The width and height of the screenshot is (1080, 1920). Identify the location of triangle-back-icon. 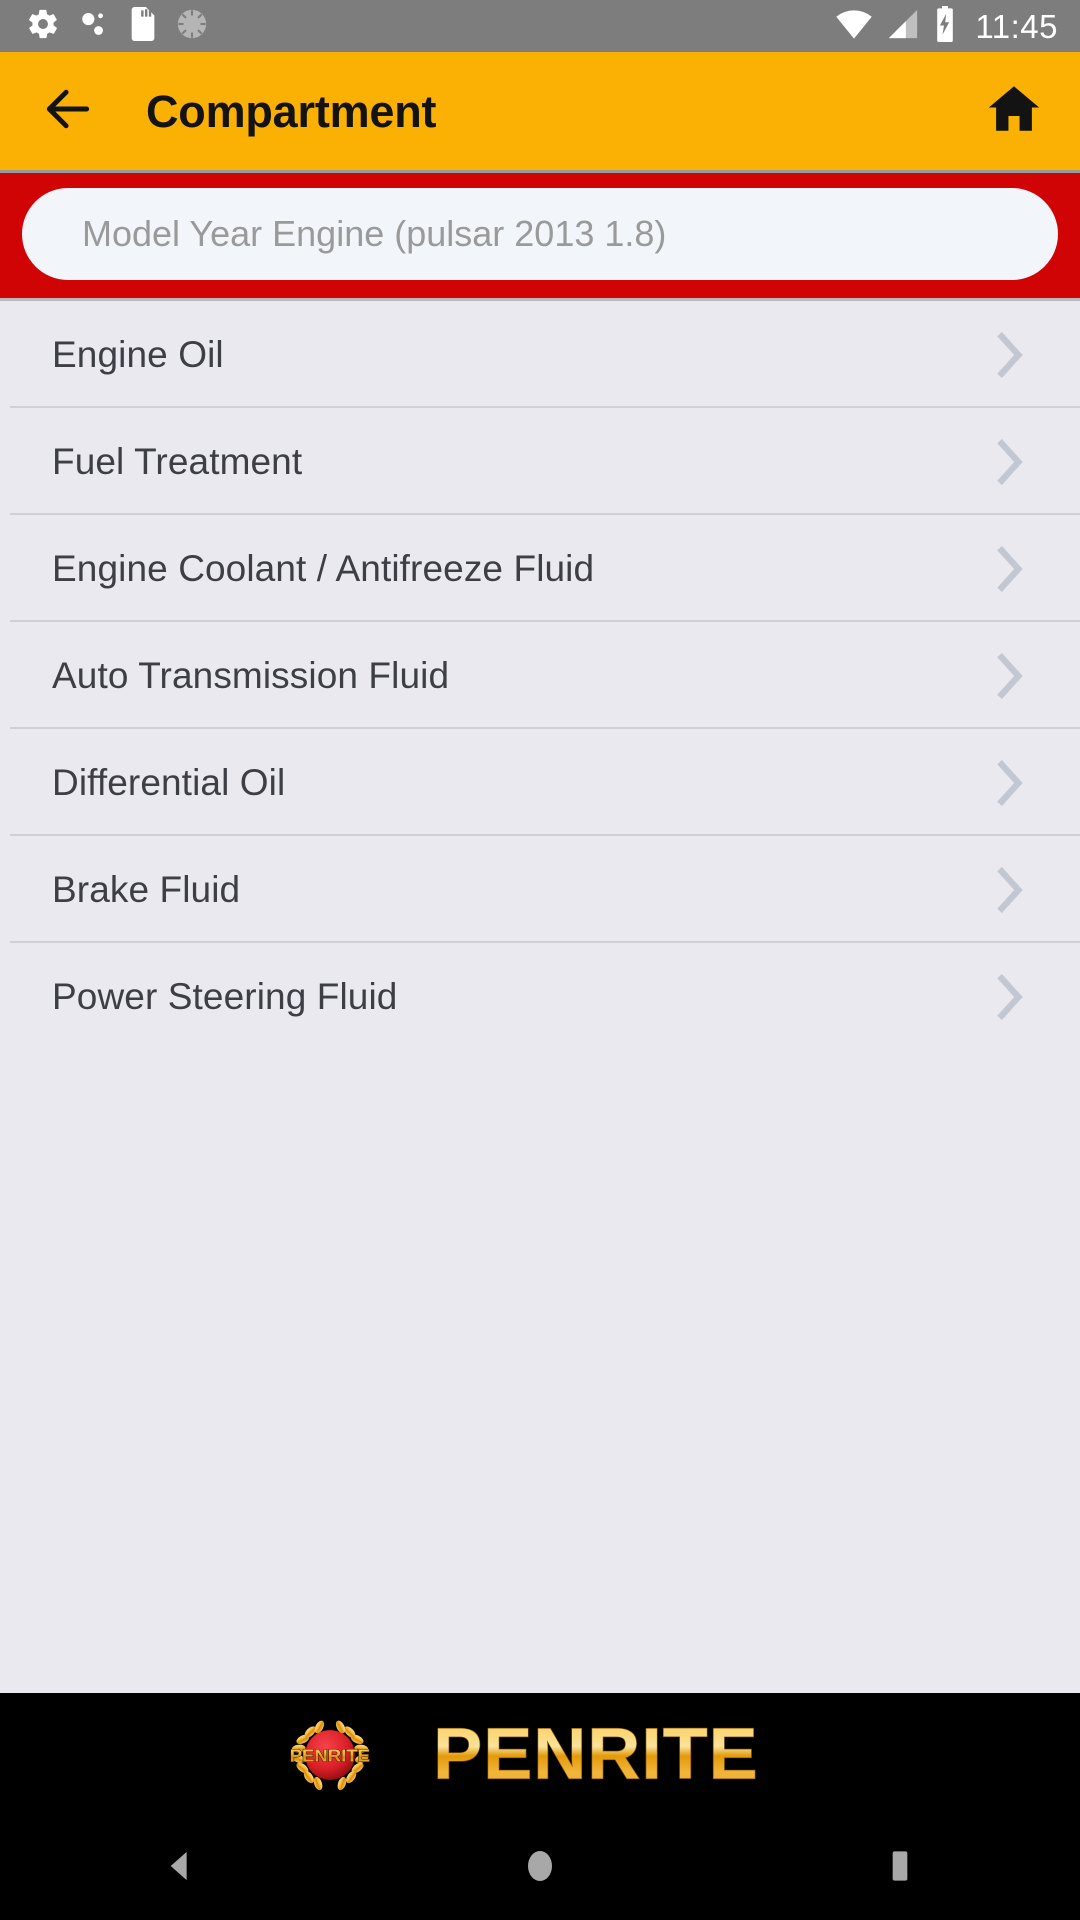
(180, 1868).